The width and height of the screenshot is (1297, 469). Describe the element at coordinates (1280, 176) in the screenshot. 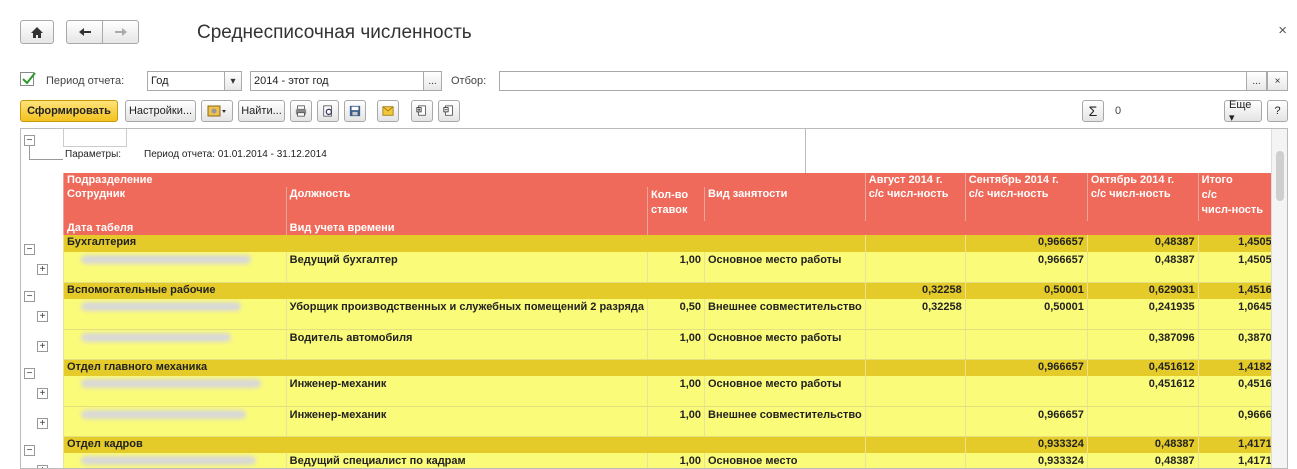

I see `scrollbar-thumb` at that location.